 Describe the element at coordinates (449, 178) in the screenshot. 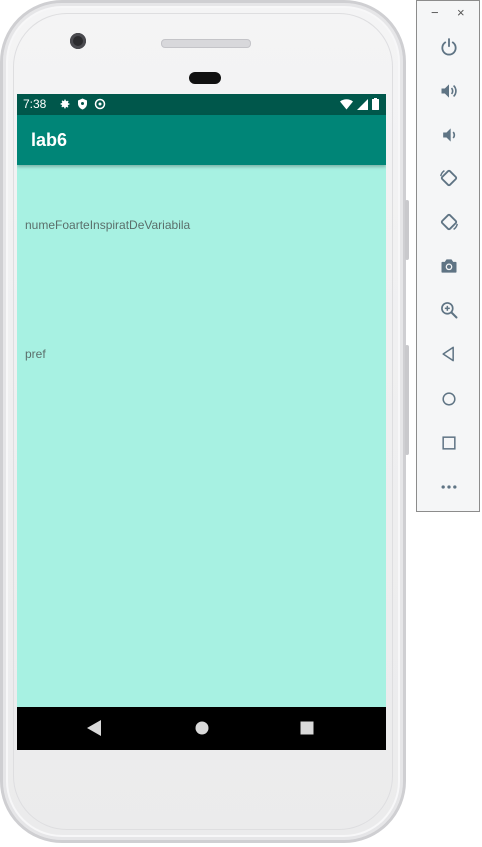

I see `rotate-left-icon` at that location.